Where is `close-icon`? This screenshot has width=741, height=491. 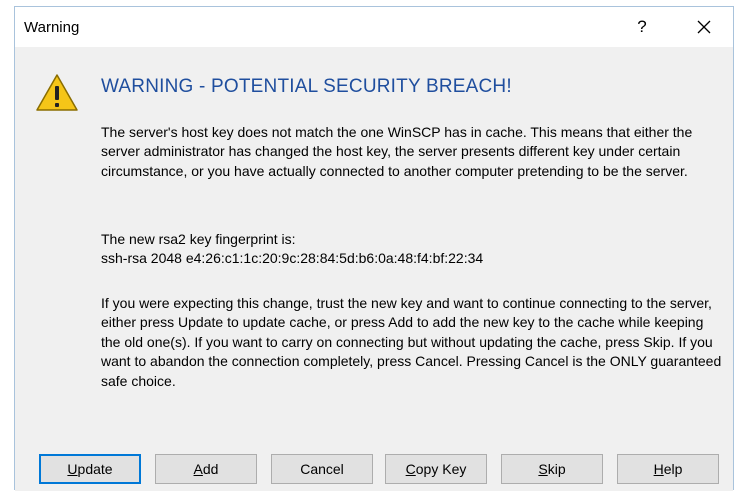 close-icon is located at coordinates (704, 27).